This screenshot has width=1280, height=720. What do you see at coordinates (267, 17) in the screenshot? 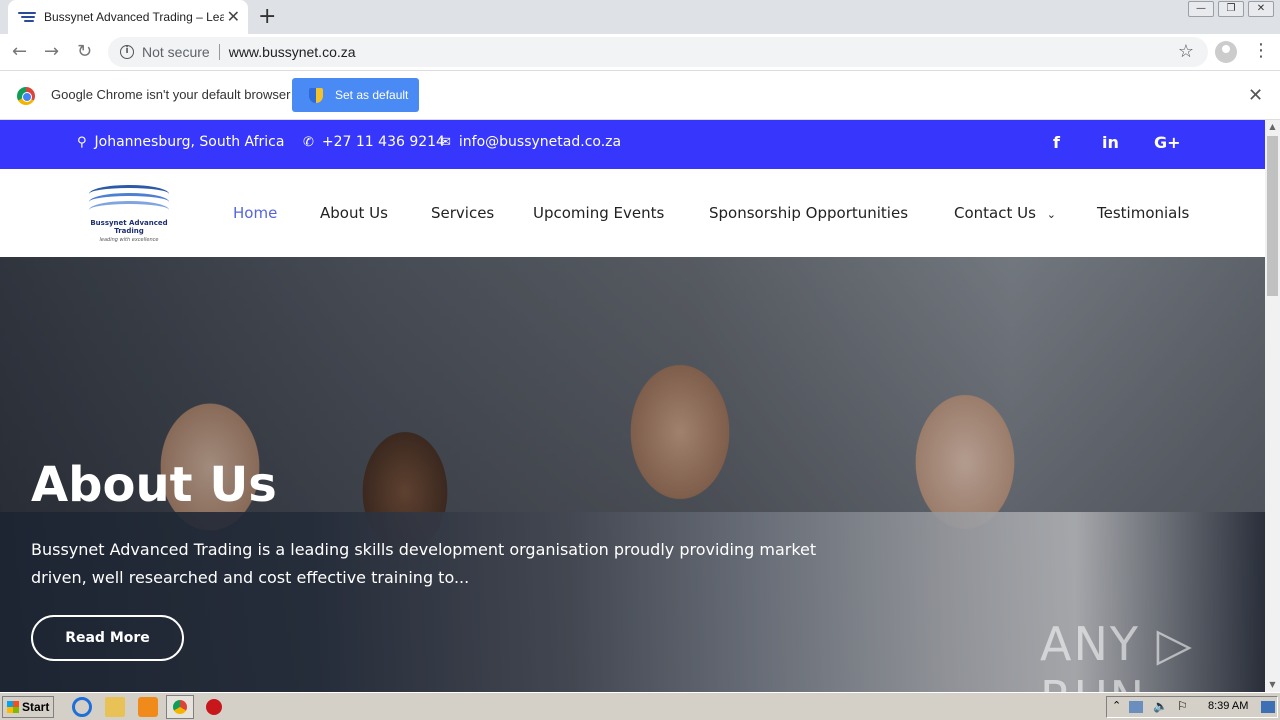
I see `new-tab-button: +` at bounding box center [267, 17].